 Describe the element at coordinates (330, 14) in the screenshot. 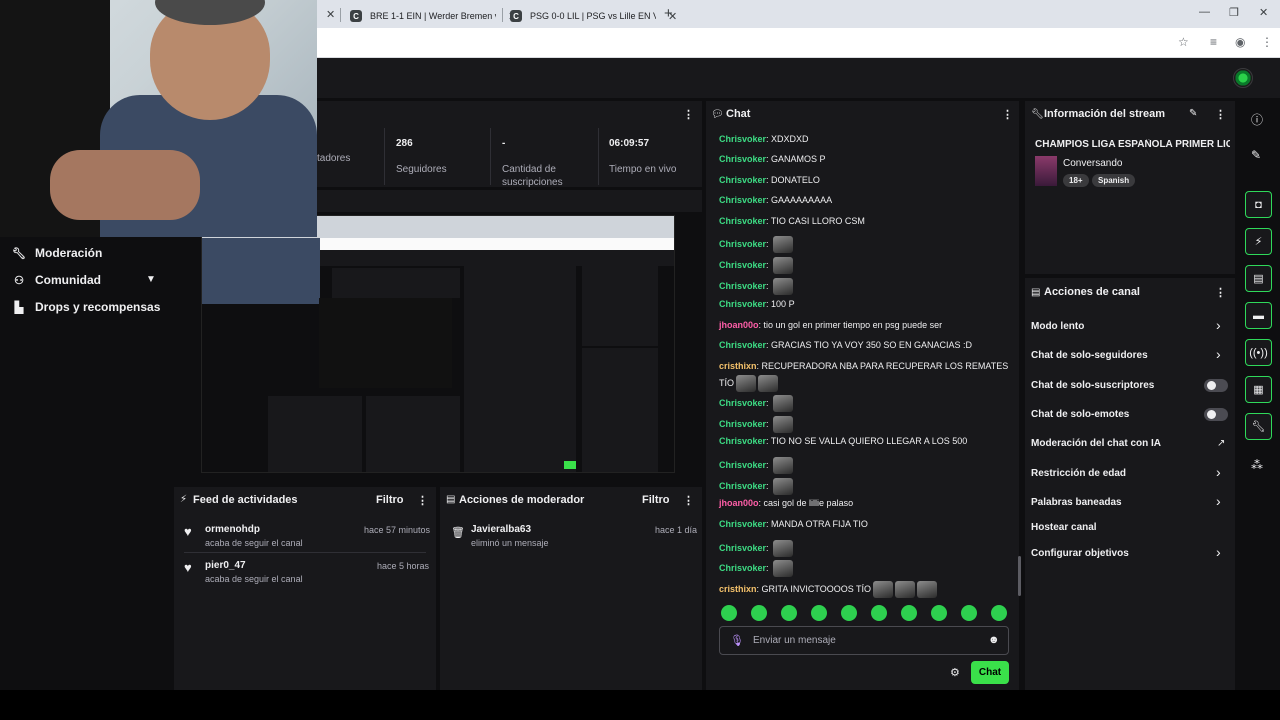

I see `tab-close-icon: ✕` at that location.